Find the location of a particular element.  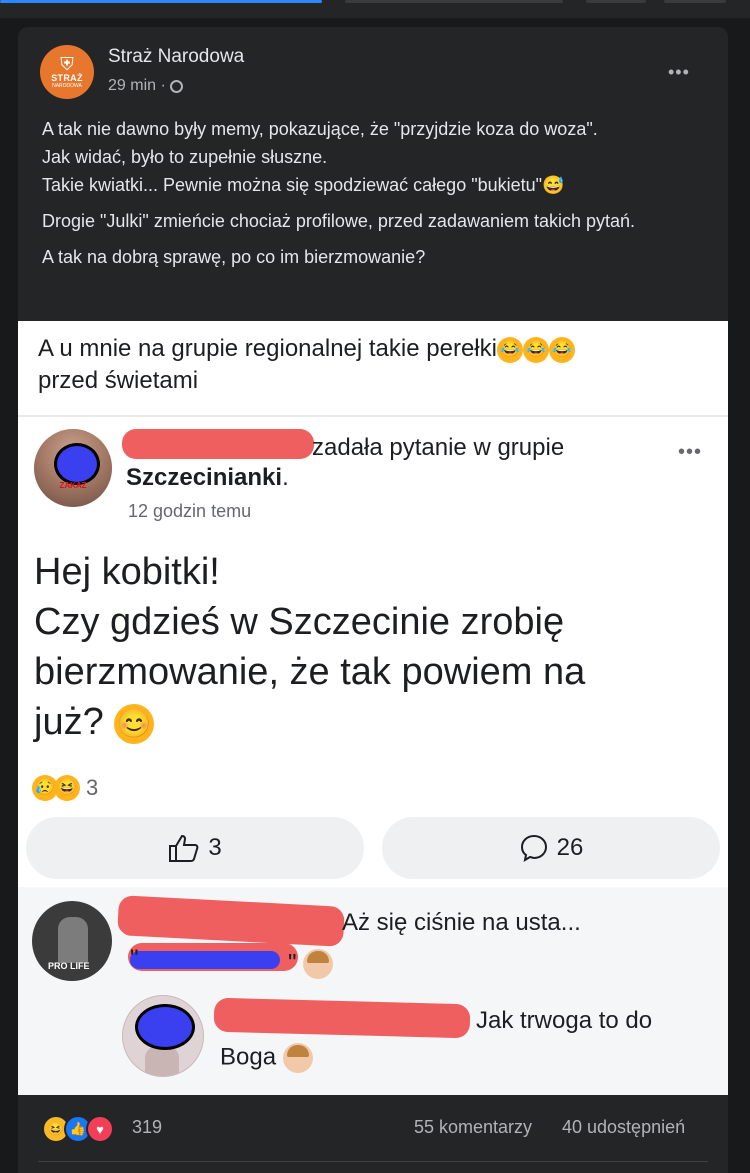

question-line-3: bierzmowanie, że tak powiem na is located at coordinates (310, 672).